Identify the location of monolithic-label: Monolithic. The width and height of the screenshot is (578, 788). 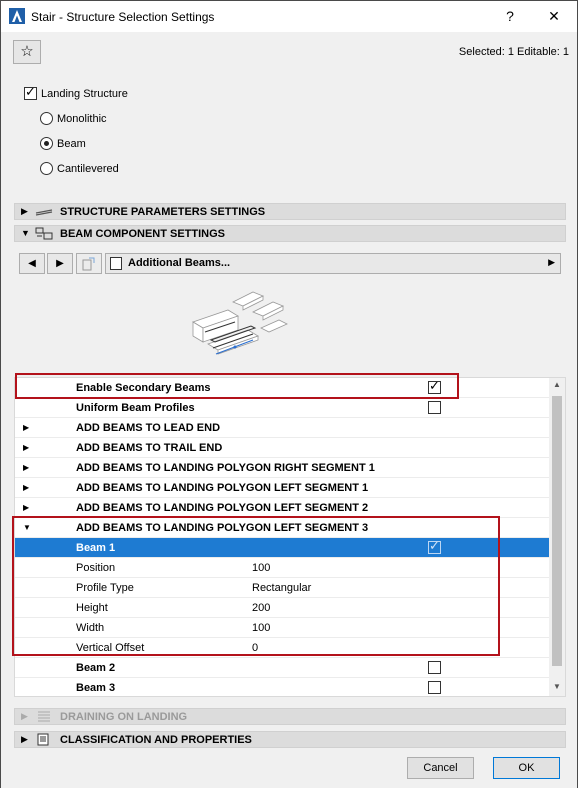
(82, 119).